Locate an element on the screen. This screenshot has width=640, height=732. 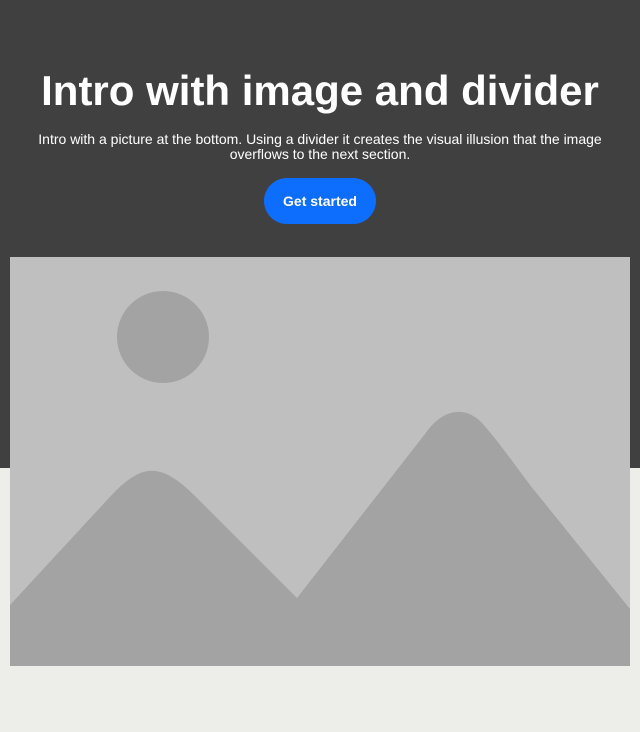
placeholder-sun is located at coordinates (163, 337).